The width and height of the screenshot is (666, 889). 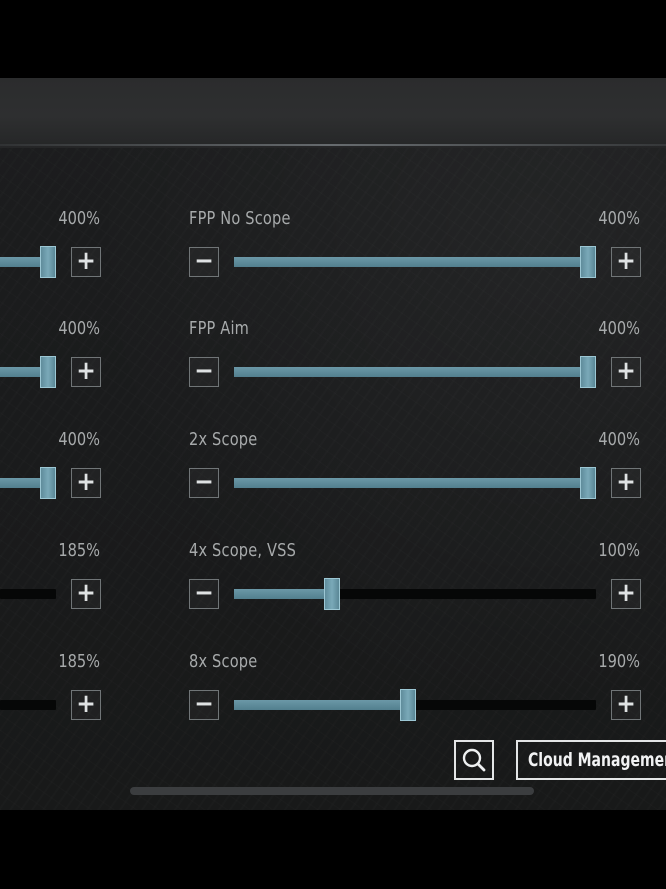 I want to click on 8x-scope-slider, so click(x=415, y=705).